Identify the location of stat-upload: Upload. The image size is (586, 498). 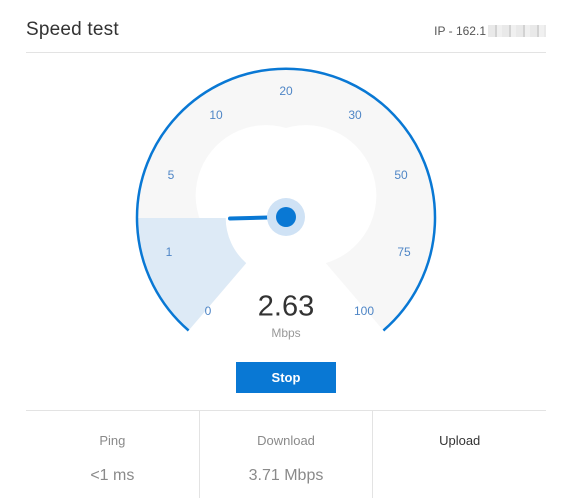
(459, 454).